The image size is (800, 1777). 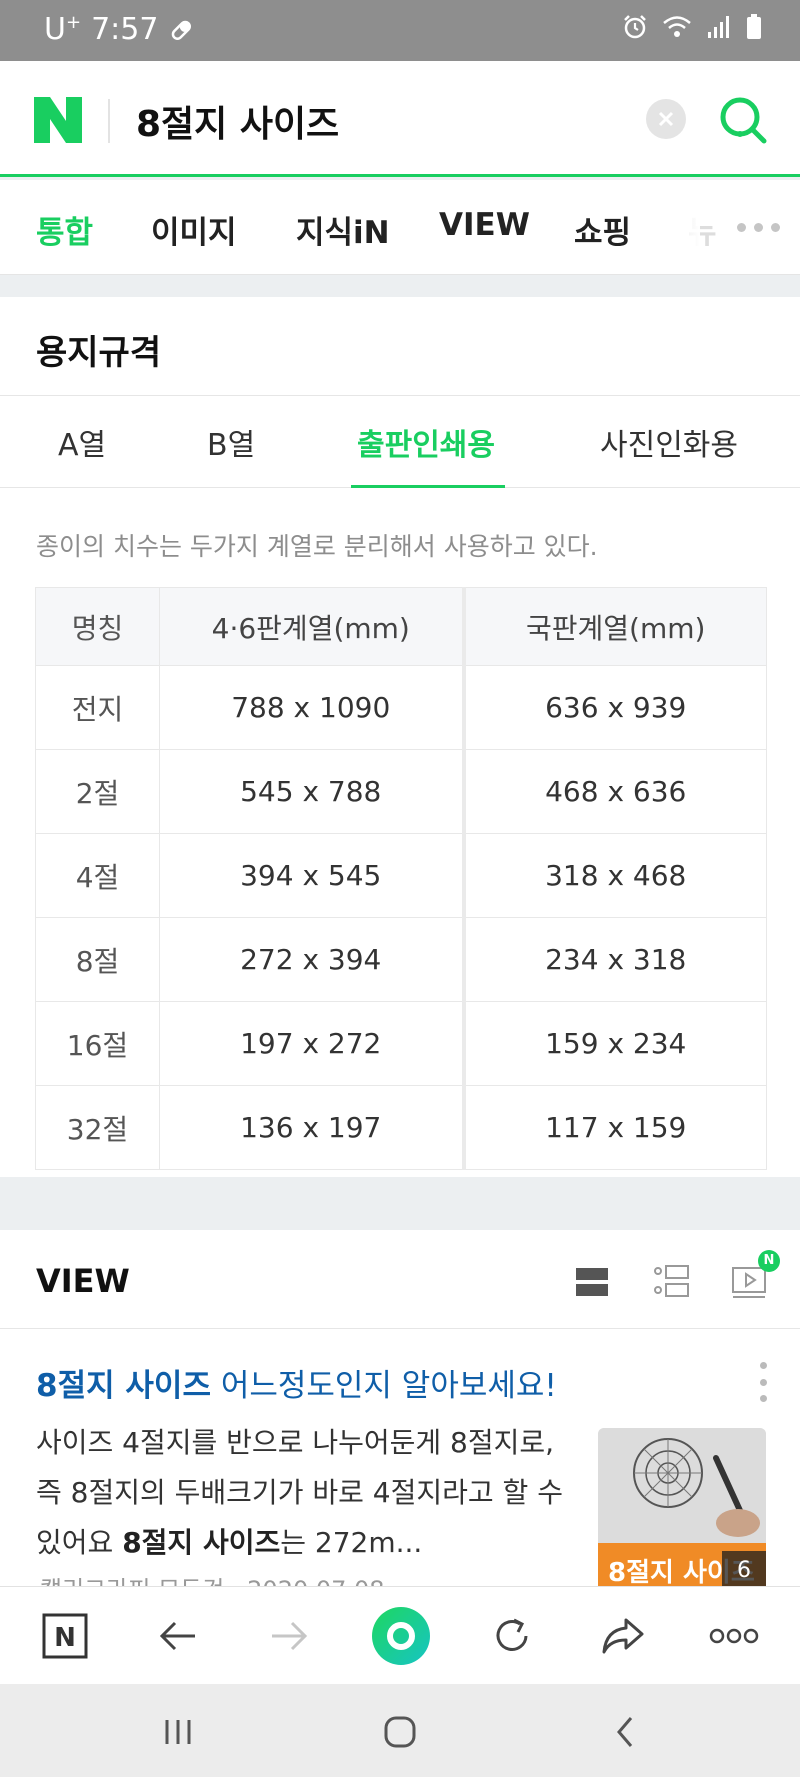 I want to click on detail-list-icon, so click(x=672, y=1282).